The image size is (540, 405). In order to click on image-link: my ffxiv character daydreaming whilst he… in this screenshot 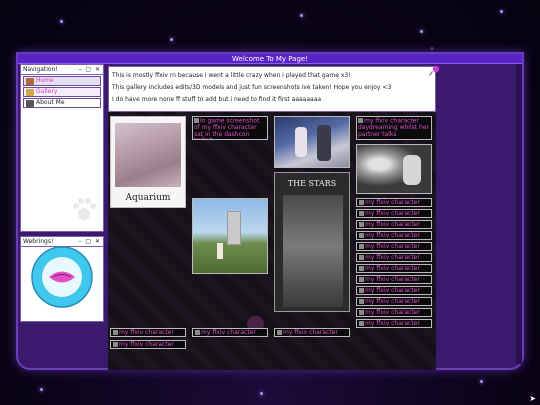, I will do `click(394, 128)`.